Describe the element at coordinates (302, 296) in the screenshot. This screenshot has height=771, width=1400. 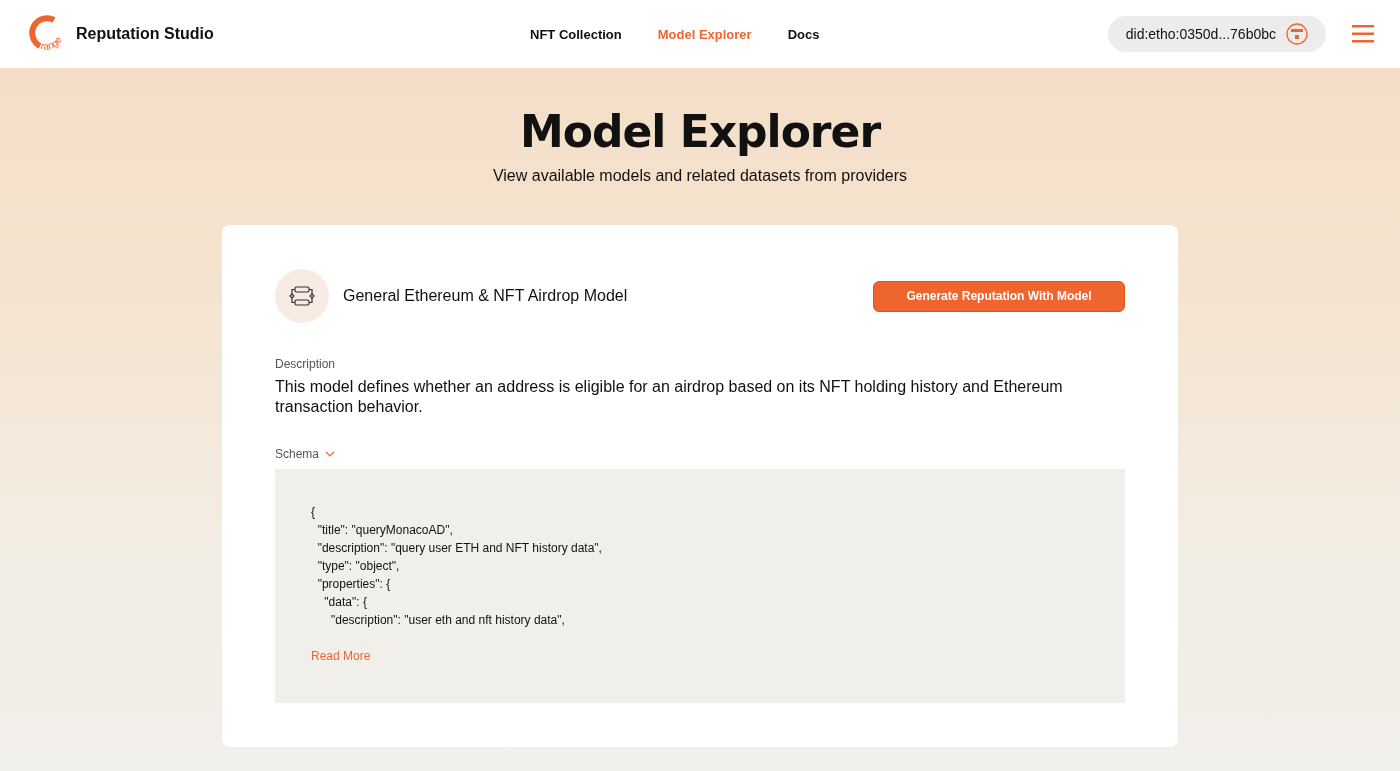
I see `workflow-icon` at that location.